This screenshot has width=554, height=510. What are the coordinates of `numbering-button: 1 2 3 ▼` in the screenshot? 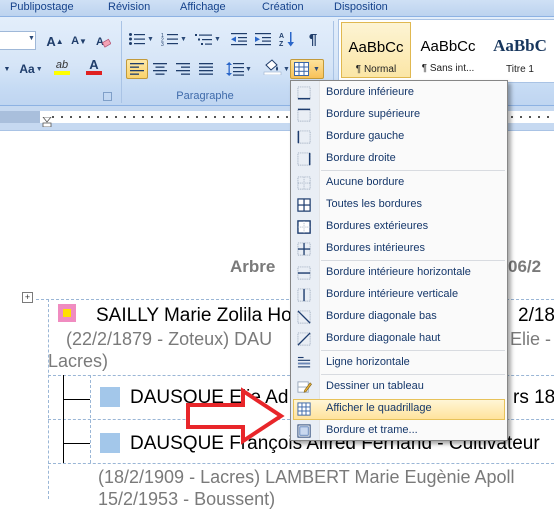 It's located at (174, 39).